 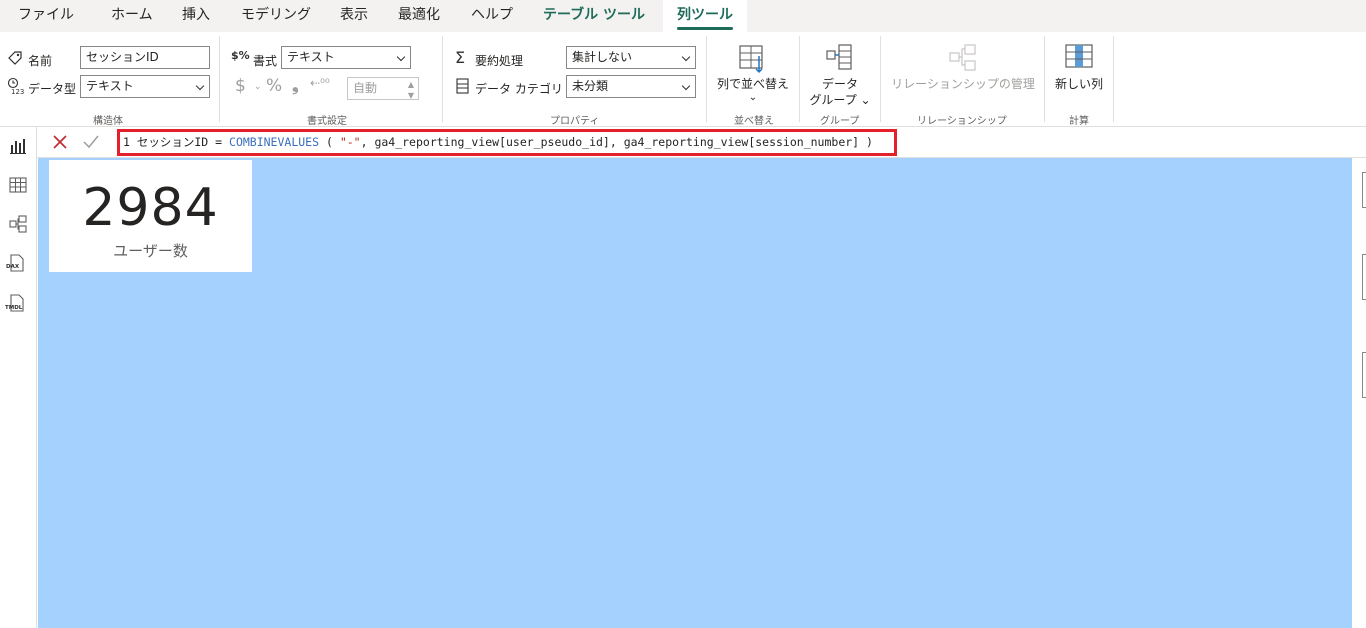 What do you see at coordinates (751, 59) in the screenshot?
I see `sort-icon` at bounding box center [751, 59].